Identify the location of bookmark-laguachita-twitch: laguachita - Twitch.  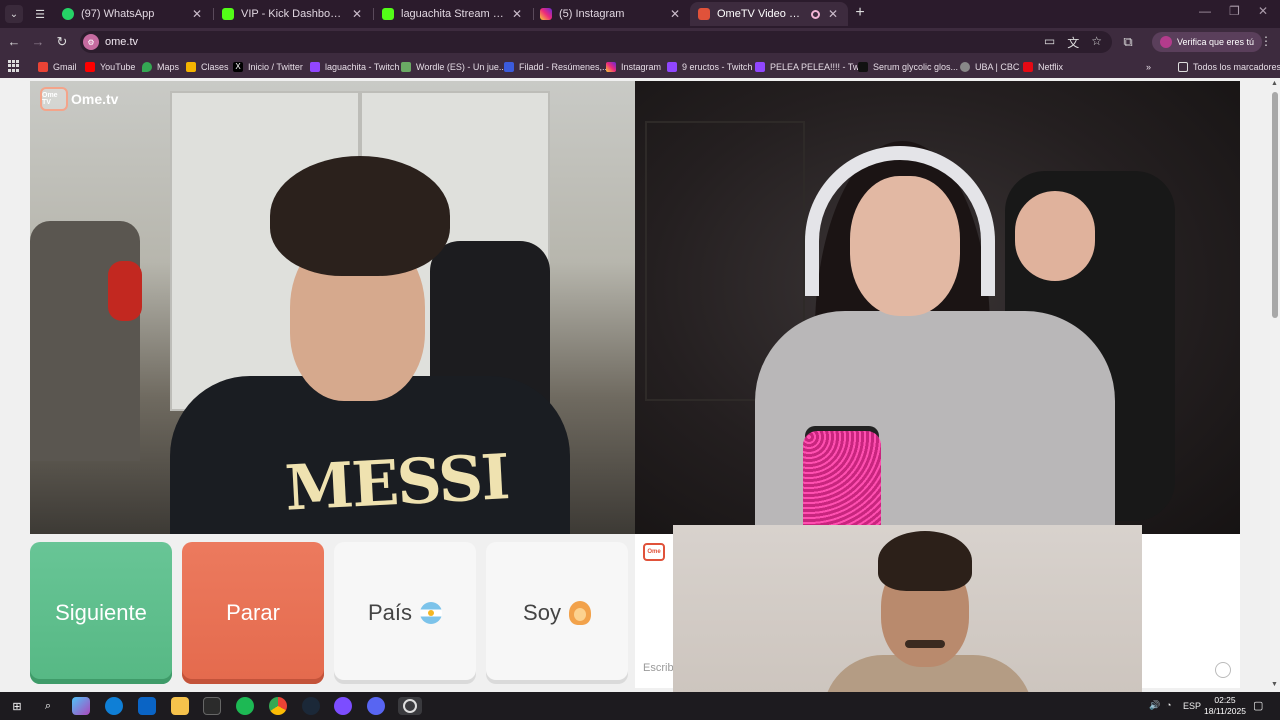
(354, 67).